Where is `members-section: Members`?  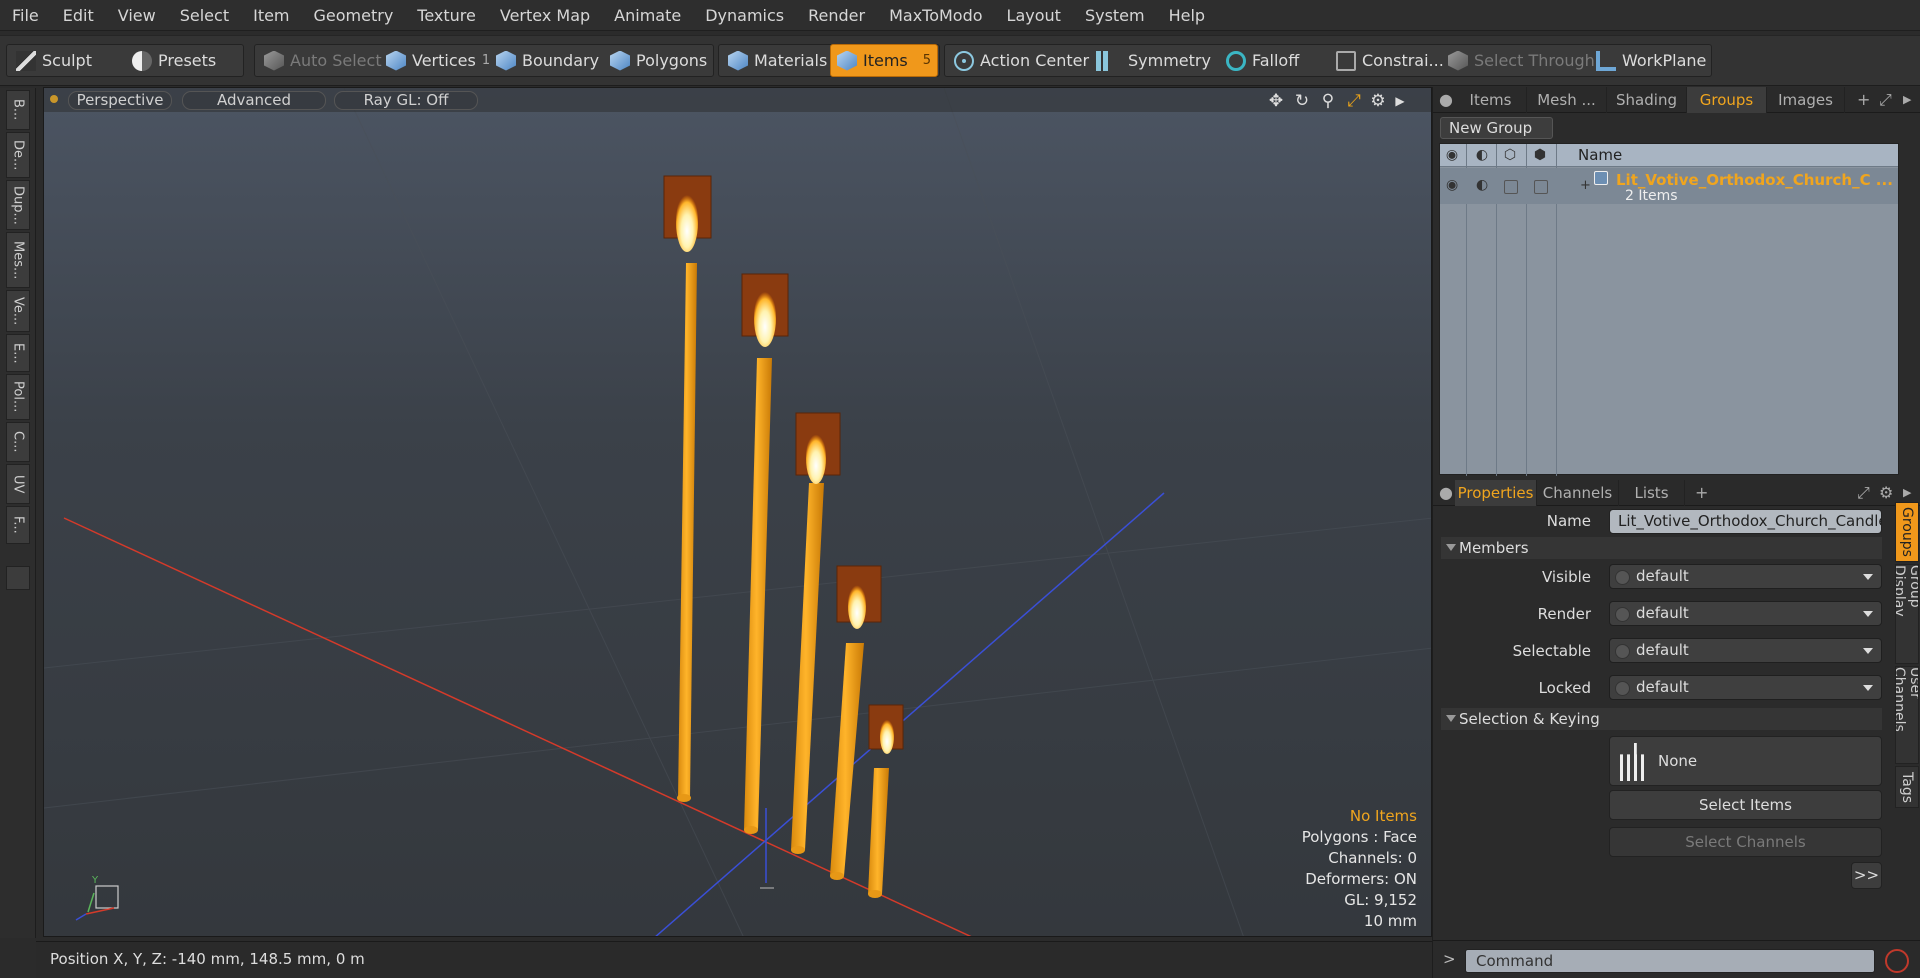
members-section: Members is located at coordinates (1661, 548).